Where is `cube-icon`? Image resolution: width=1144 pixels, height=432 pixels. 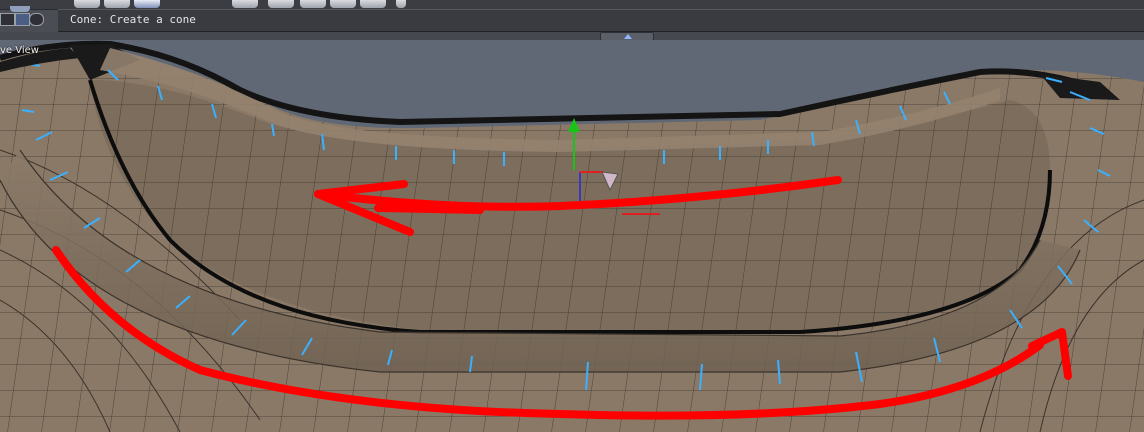
cube-icon is located at coordinates (245, 4).